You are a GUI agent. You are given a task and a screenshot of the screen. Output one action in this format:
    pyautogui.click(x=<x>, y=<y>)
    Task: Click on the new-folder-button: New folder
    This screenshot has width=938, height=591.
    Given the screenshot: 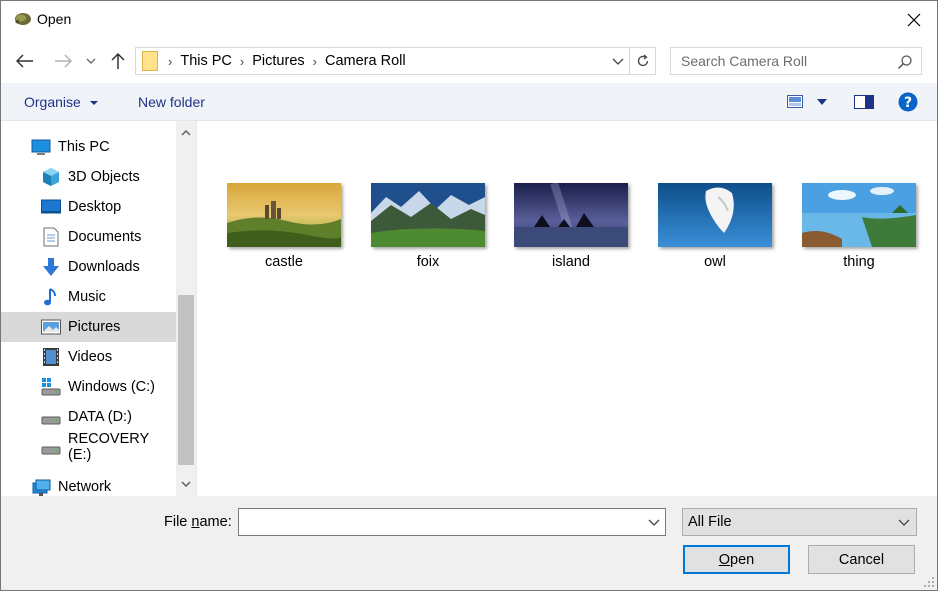 What is the action you would take?
    pyautogui.click(x=171, y=102)
    